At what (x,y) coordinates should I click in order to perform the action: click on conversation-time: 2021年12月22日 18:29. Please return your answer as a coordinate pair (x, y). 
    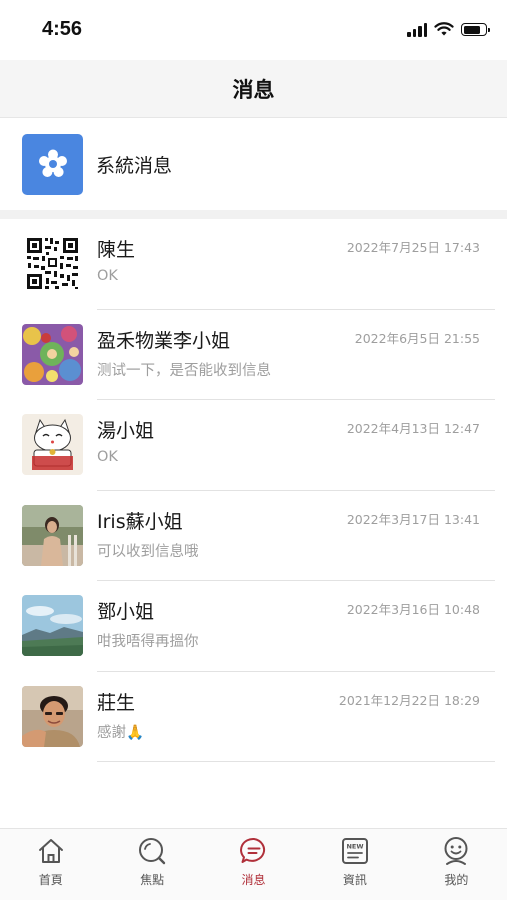
    Looking at the image, I should click on (409, 700).